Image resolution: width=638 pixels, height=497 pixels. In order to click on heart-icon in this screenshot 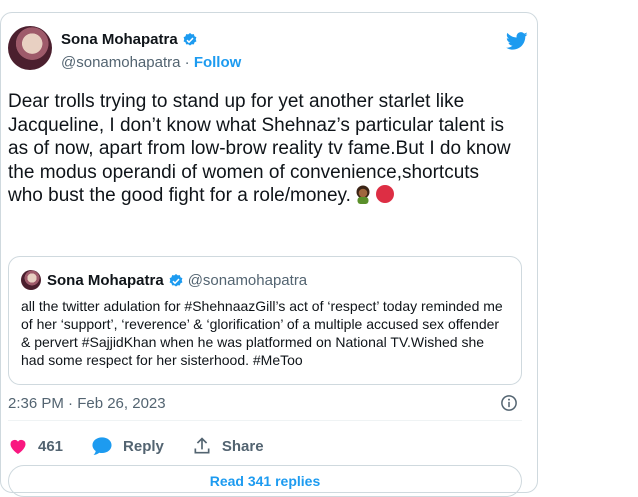, I will do `click(18, 446)`.